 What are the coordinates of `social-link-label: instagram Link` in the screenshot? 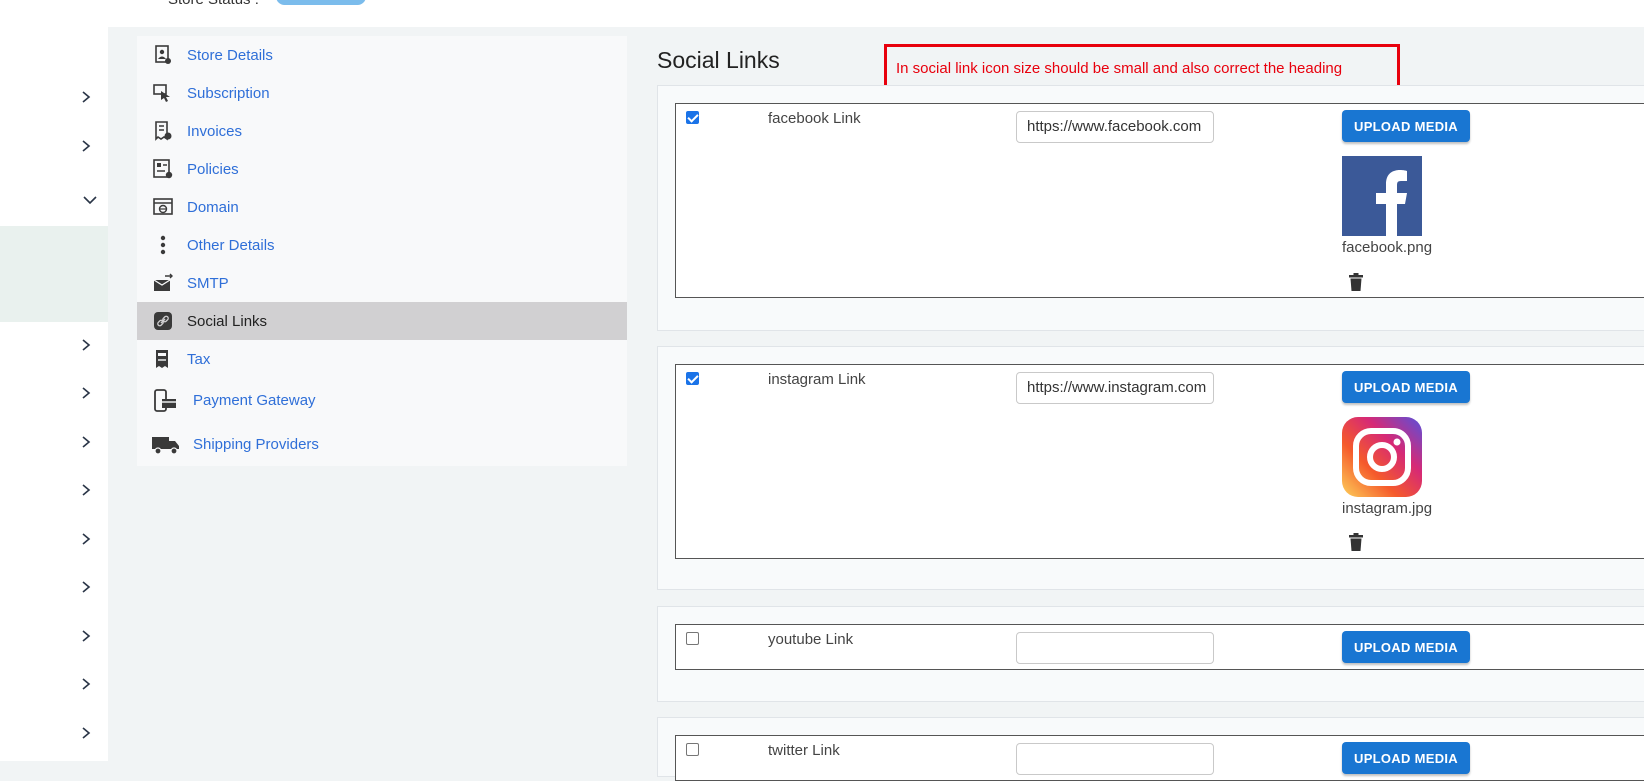 It's located at (817, 379).